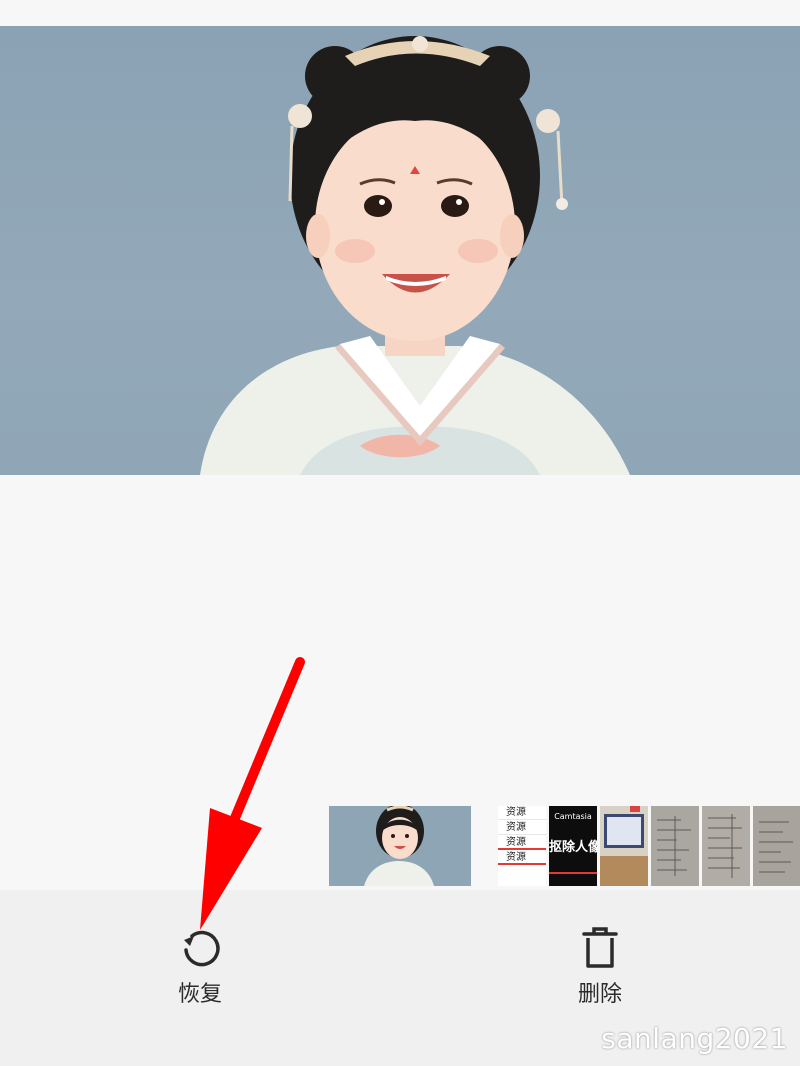  Describe the element at coordinates (199, 994) in the screenshot. I see `restore-label: 恢复` at that location.